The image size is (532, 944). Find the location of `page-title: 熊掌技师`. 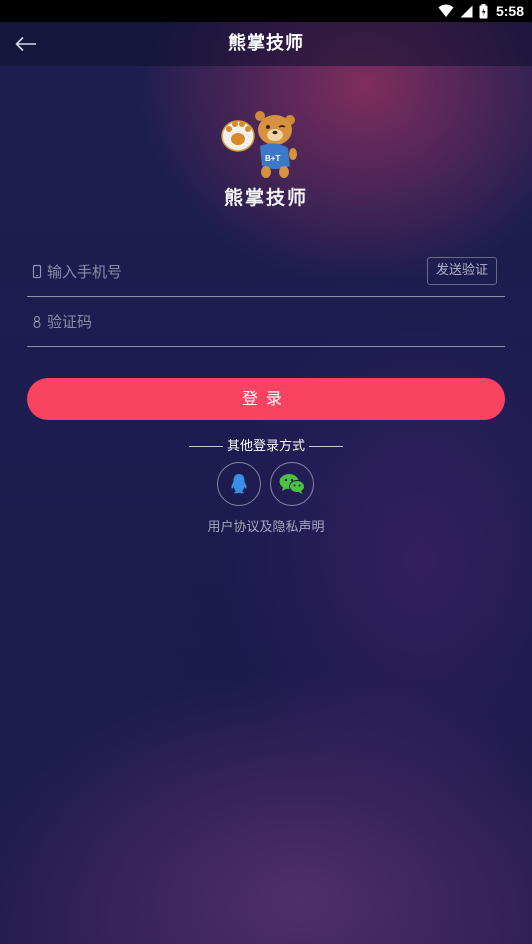

page-title: 熊掌技师 is located at coordinates (266, 43).